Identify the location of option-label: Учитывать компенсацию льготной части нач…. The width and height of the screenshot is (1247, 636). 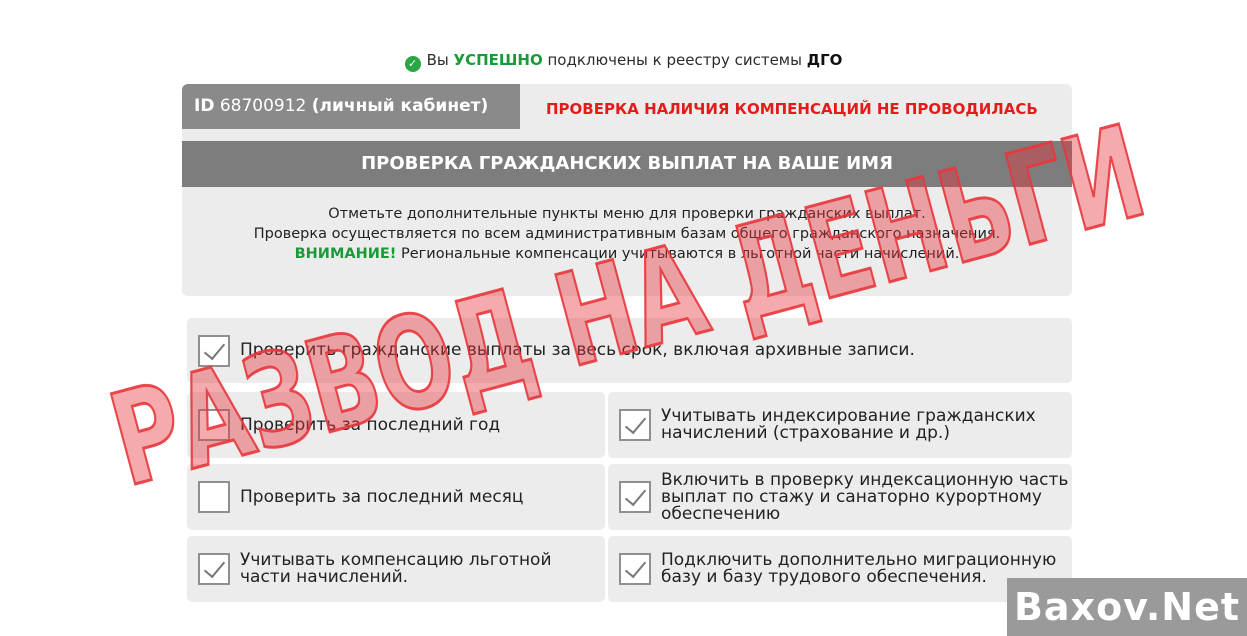
(396, 568).